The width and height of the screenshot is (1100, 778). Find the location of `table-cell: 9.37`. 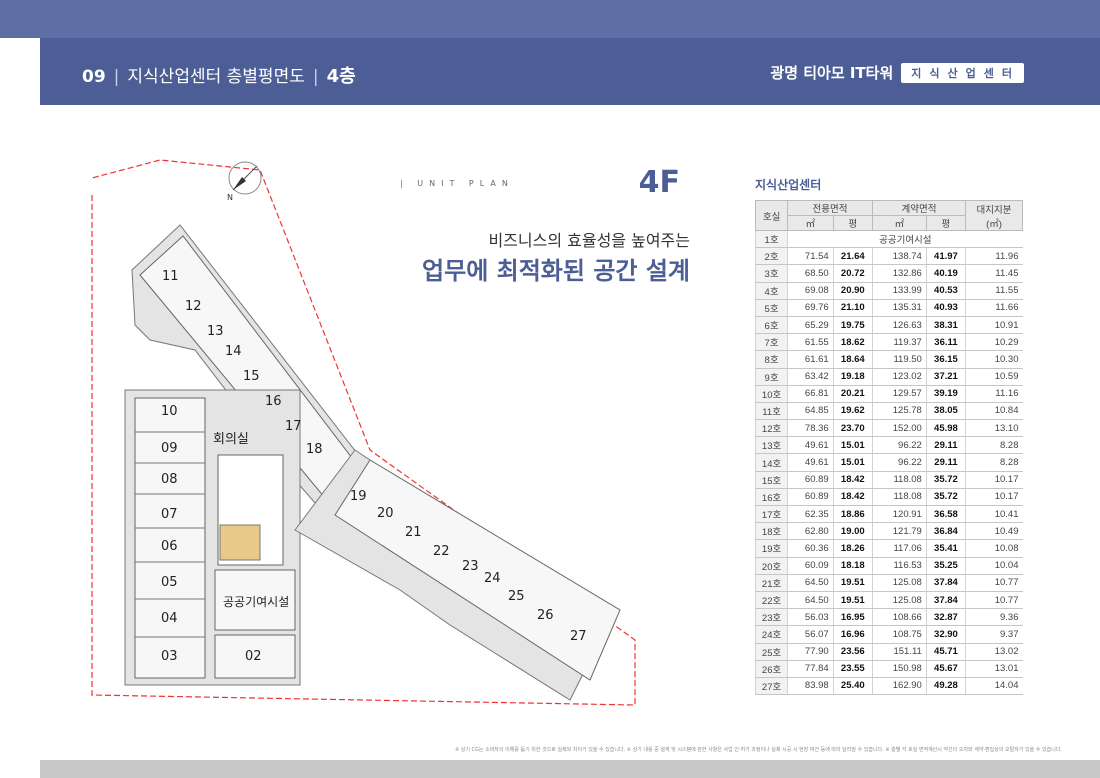

table-cell: 9.37 is located at coordinates (994, 634).